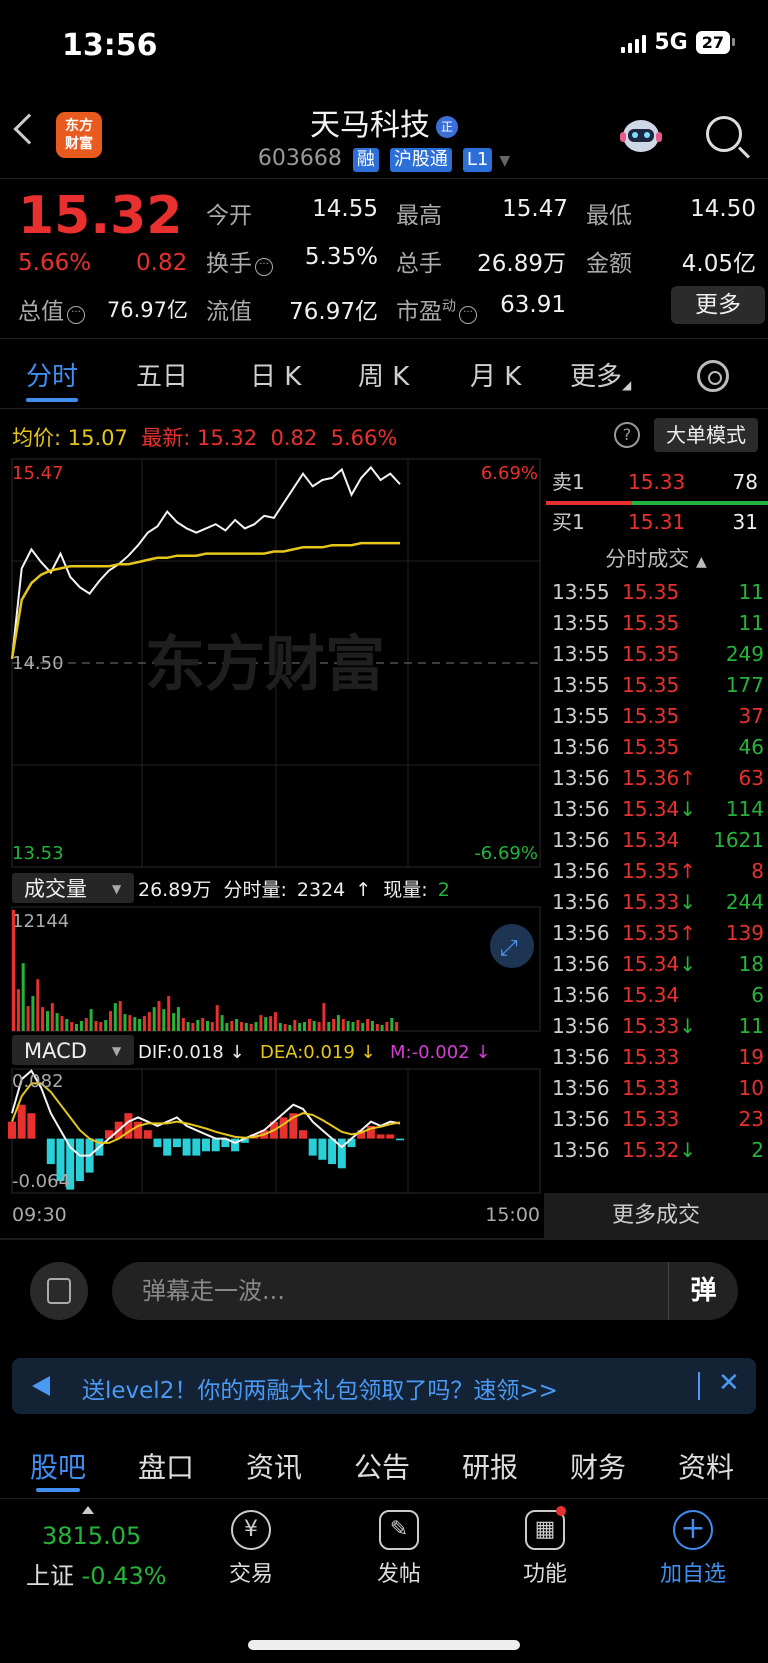 This screenshot has width=768, height=1663. What do you see at coordinates (100, 216) in the screenshot?
I see `last-price: 15.32` at bounding box center [100, 216].